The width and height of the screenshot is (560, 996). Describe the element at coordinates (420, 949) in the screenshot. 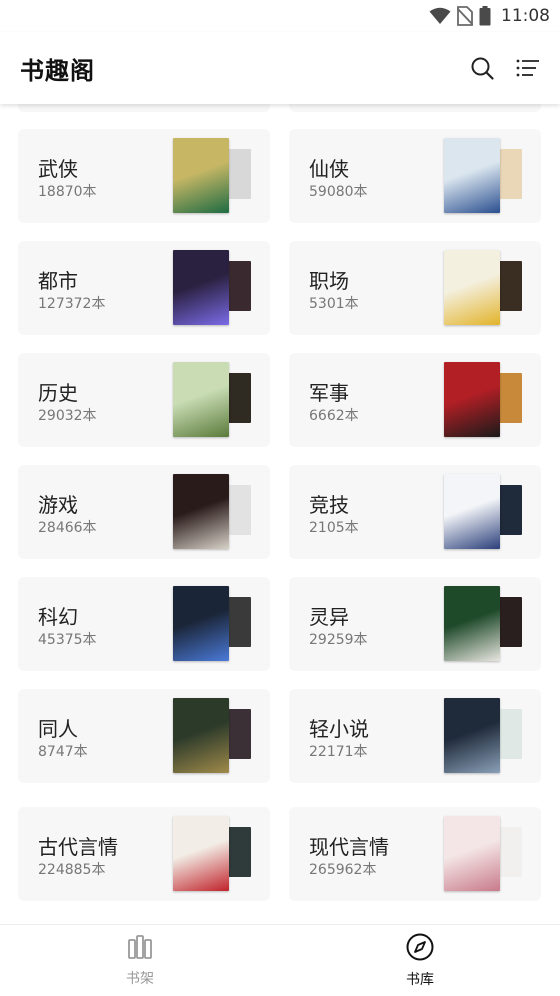

I see `compass-icon` at that location.